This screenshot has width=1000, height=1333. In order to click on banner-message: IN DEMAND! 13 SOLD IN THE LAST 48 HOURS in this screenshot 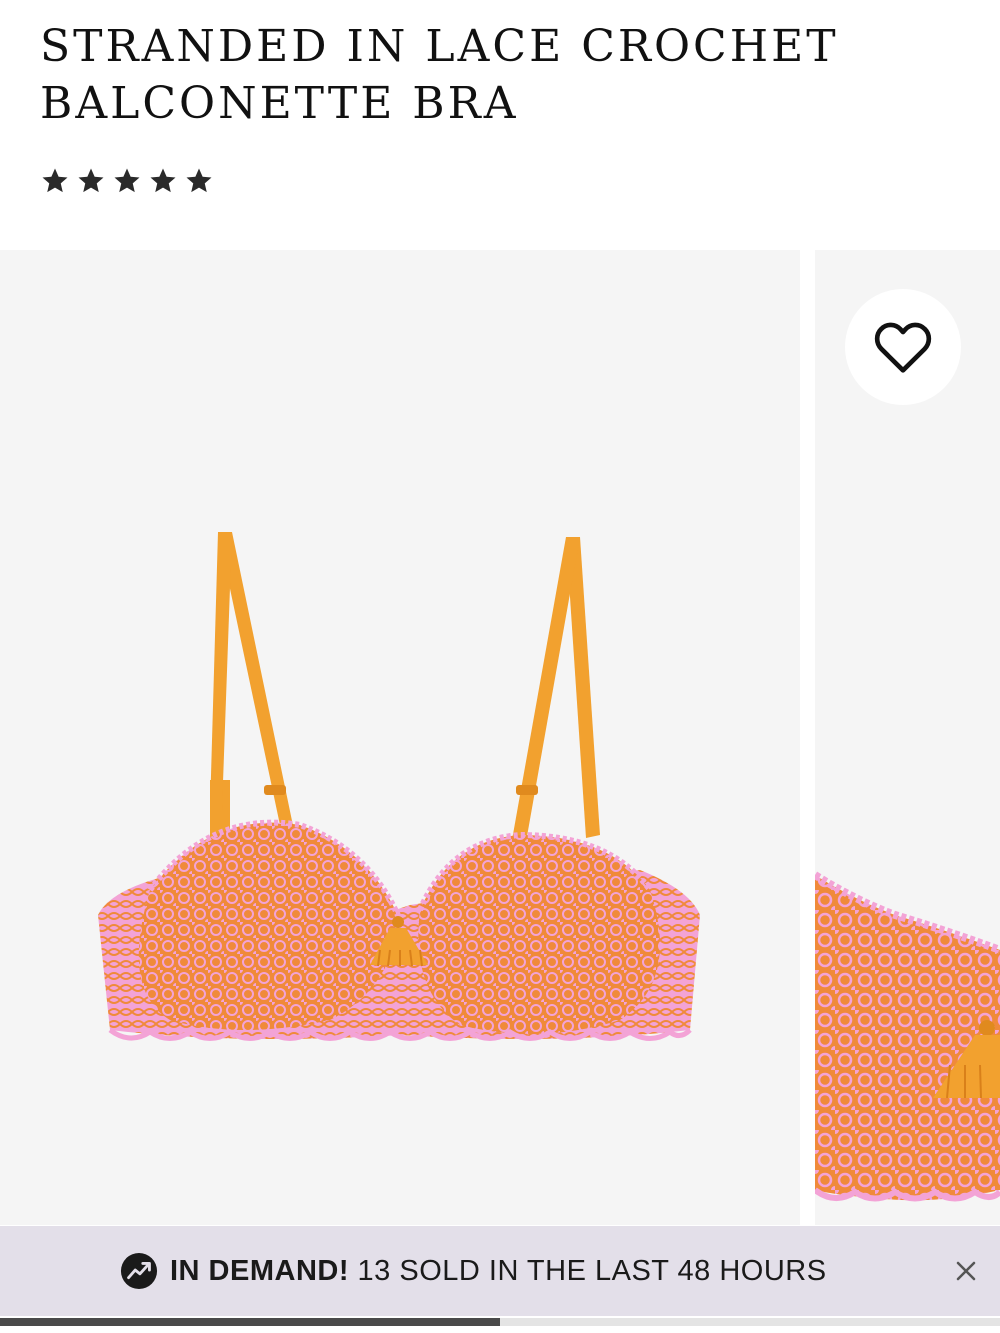, I will do `click(498, 1271)`.